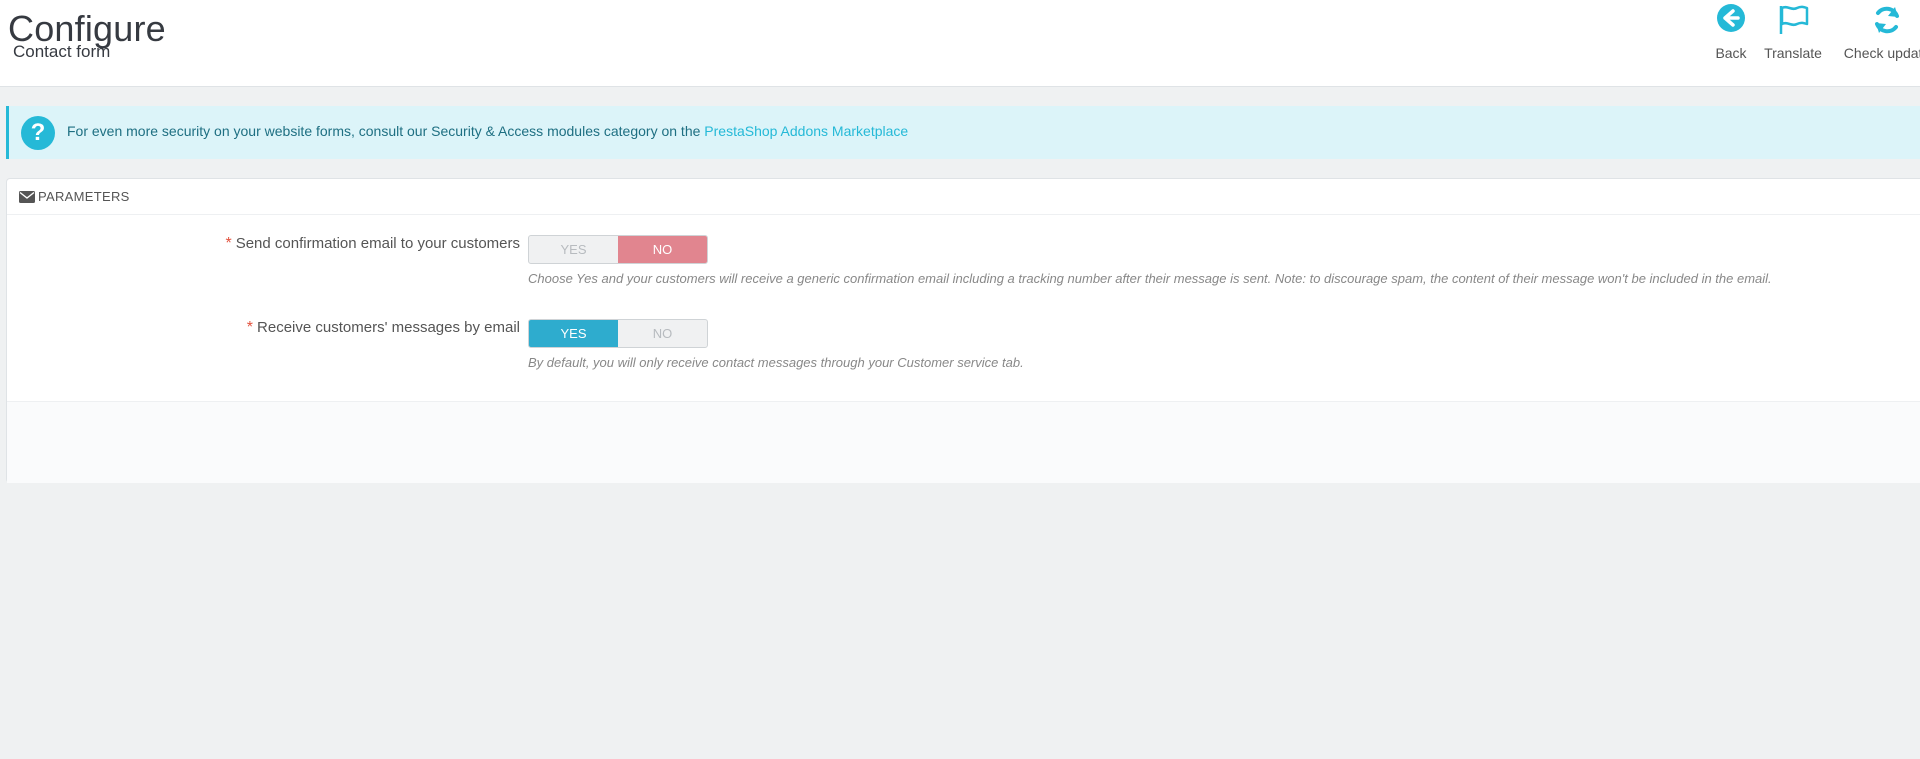  I want to click on addons-marketplace-link: PrestaShop Addons Marketplace, so click(806, 131).